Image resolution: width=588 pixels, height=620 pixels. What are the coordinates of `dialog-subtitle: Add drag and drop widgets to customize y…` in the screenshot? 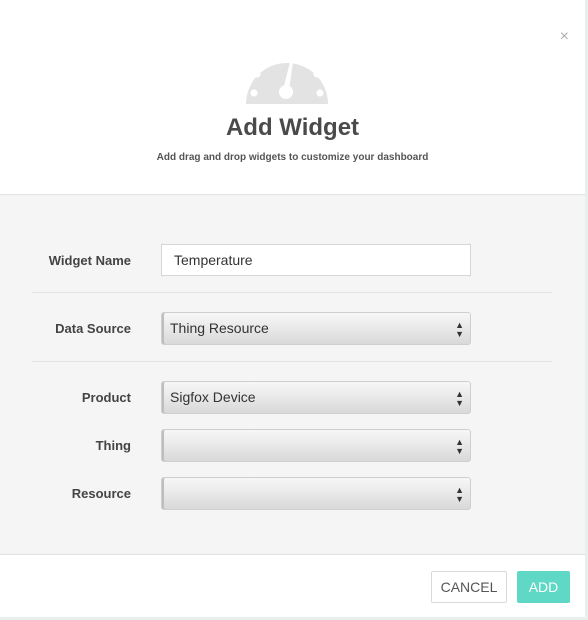 It's located at (292, 157).